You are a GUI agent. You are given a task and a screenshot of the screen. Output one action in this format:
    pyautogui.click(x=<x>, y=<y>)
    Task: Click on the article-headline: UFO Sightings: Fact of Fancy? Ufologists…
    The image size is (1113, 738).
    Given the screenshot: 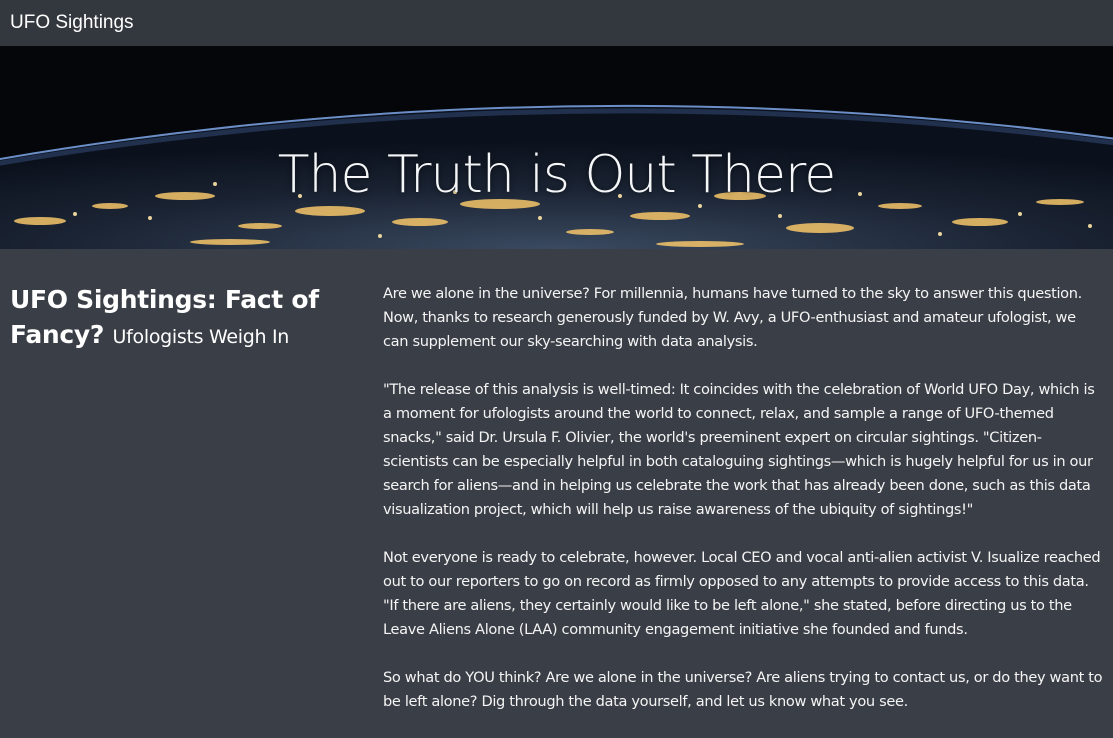 What is the action you would take?
    pyautogui.click(x=196, y=318)
    